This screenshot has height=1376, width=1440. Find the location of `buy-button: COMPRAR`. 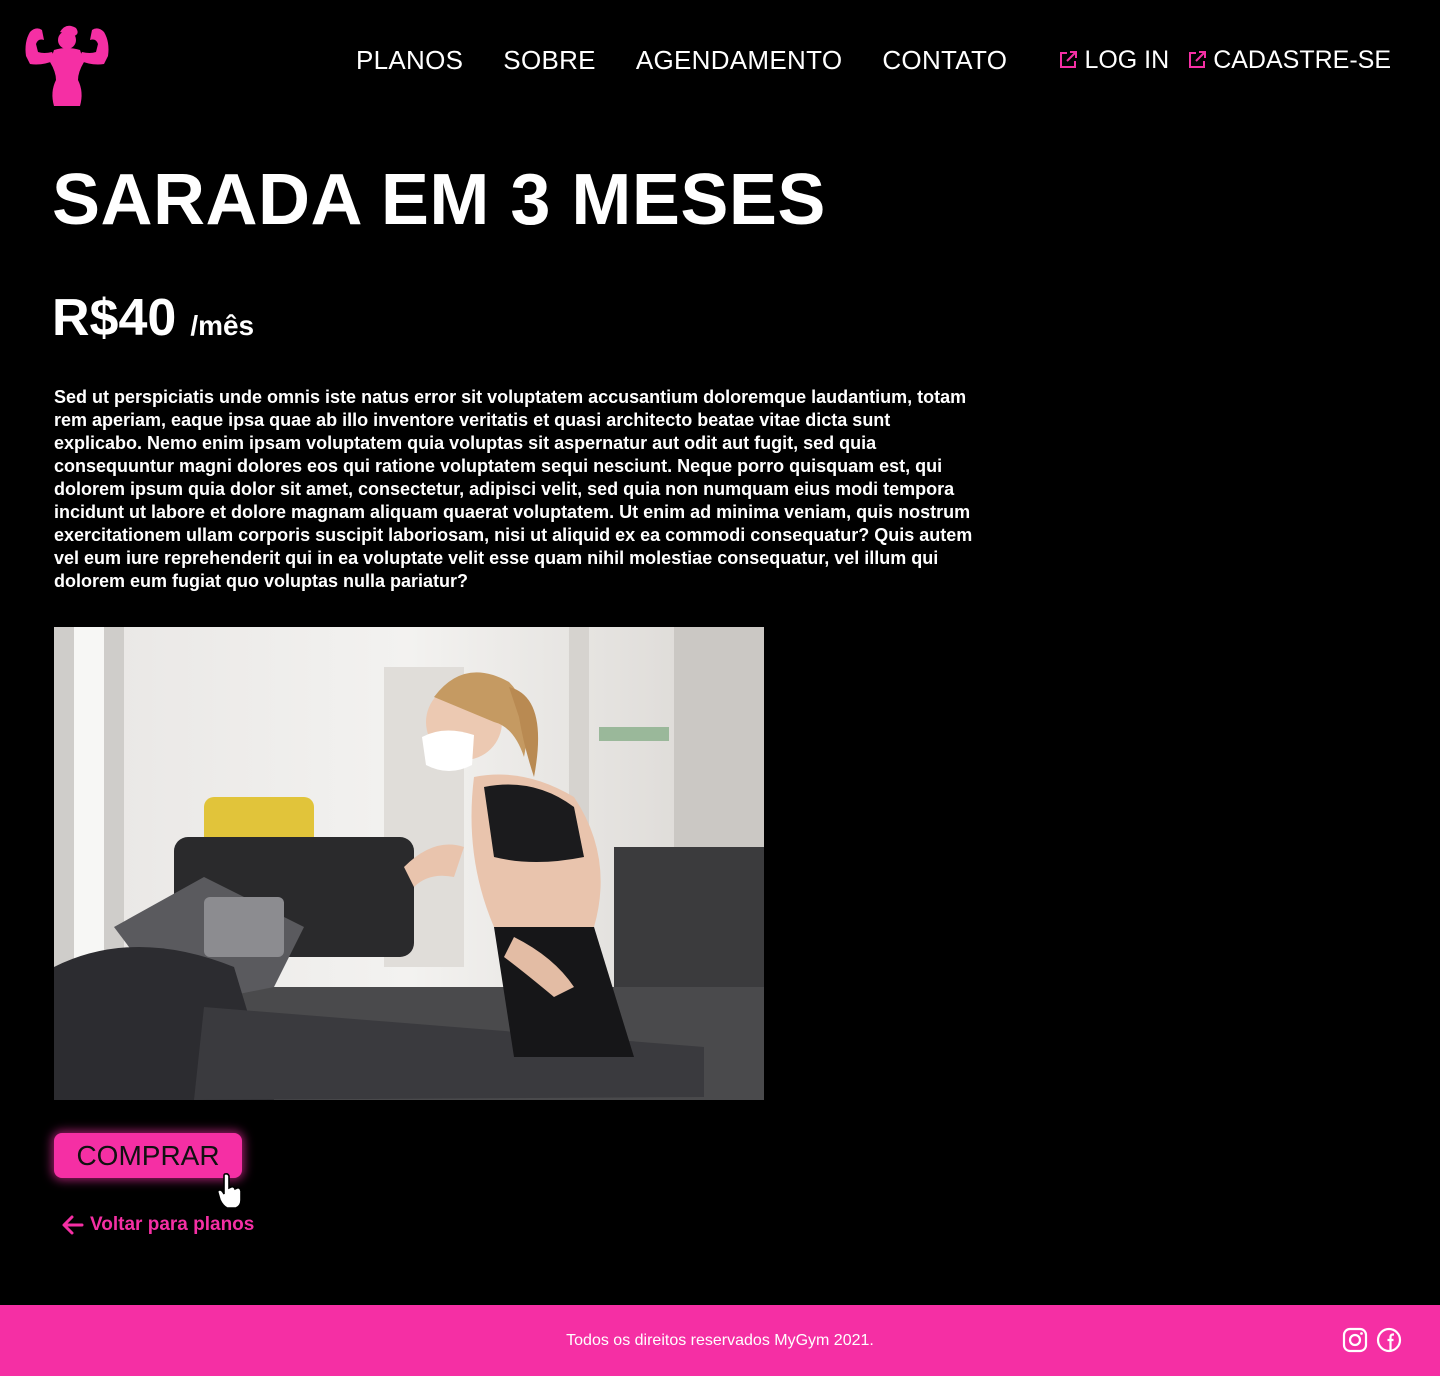

buy-button: COMPRAR is located at coordinates (148, 1155).